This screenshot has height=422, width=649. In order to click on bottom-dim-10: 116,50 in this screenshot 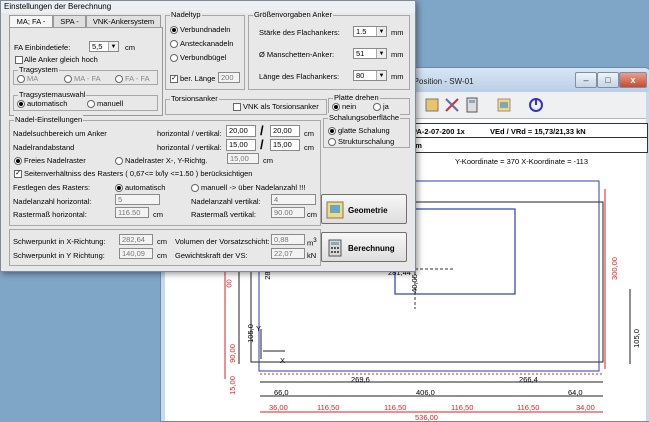, I will do `click(528, 407)`.